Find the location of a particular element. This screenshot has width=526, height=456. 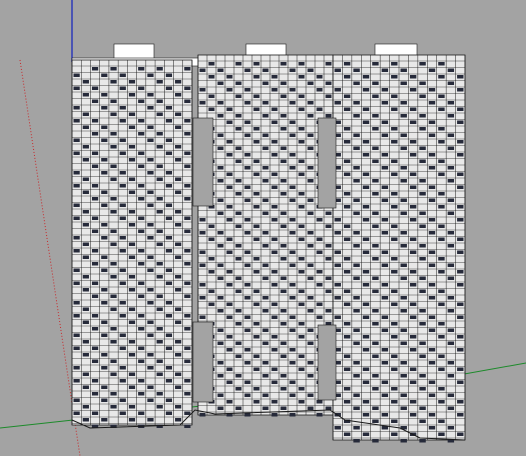

void-right-lower is located at coordinates (327, 362).